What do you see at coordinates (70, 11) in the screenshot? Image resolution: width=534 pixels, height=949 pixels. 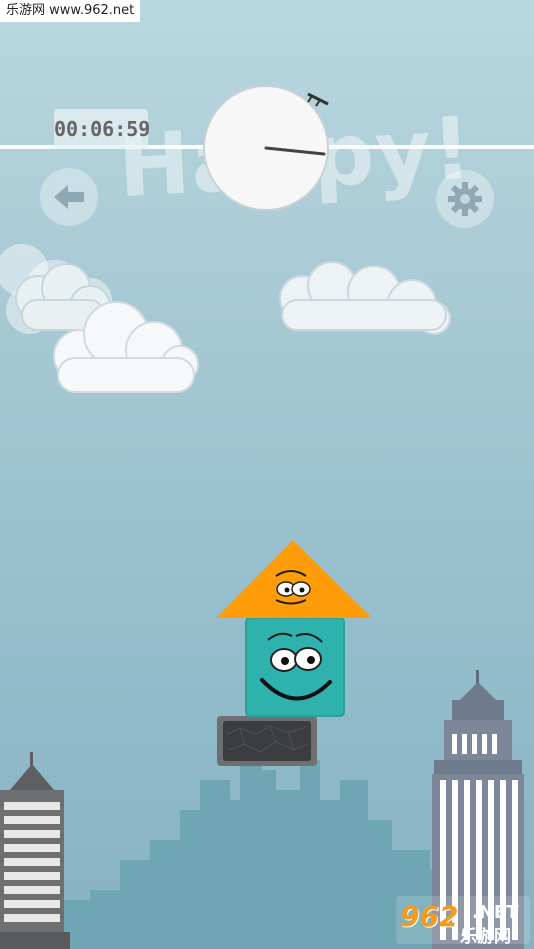 I see `site-watermark: 乐游网 www.962.net` at bounding box center [70, 11].